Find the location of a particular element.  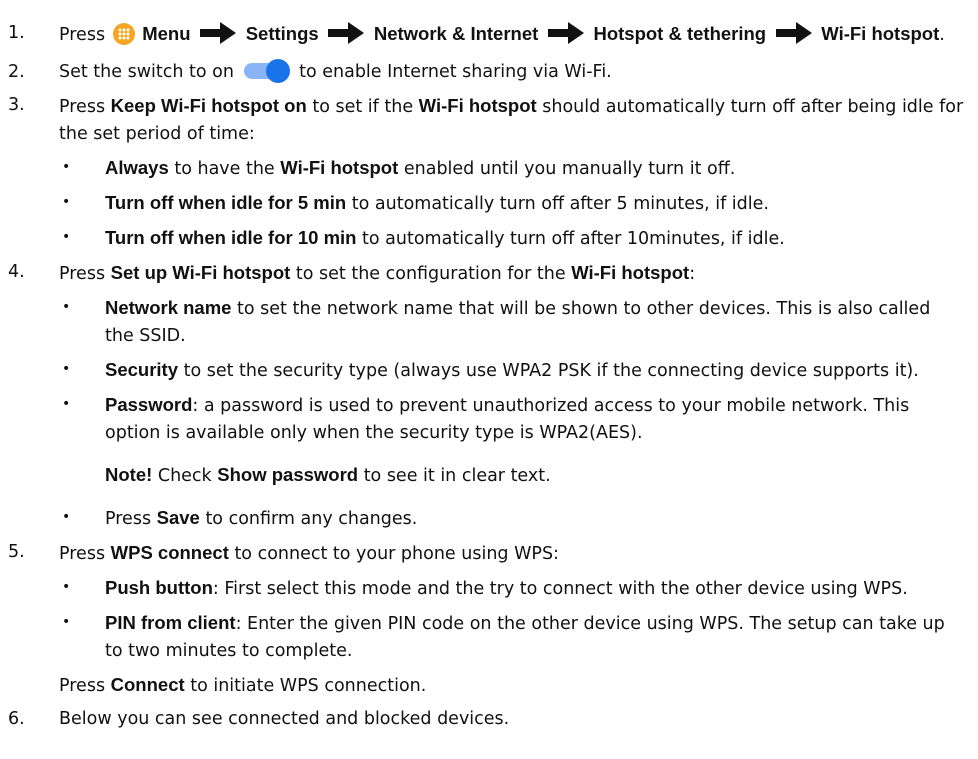

option-text: to confirm any changes. is located at coordinates (311, 519).